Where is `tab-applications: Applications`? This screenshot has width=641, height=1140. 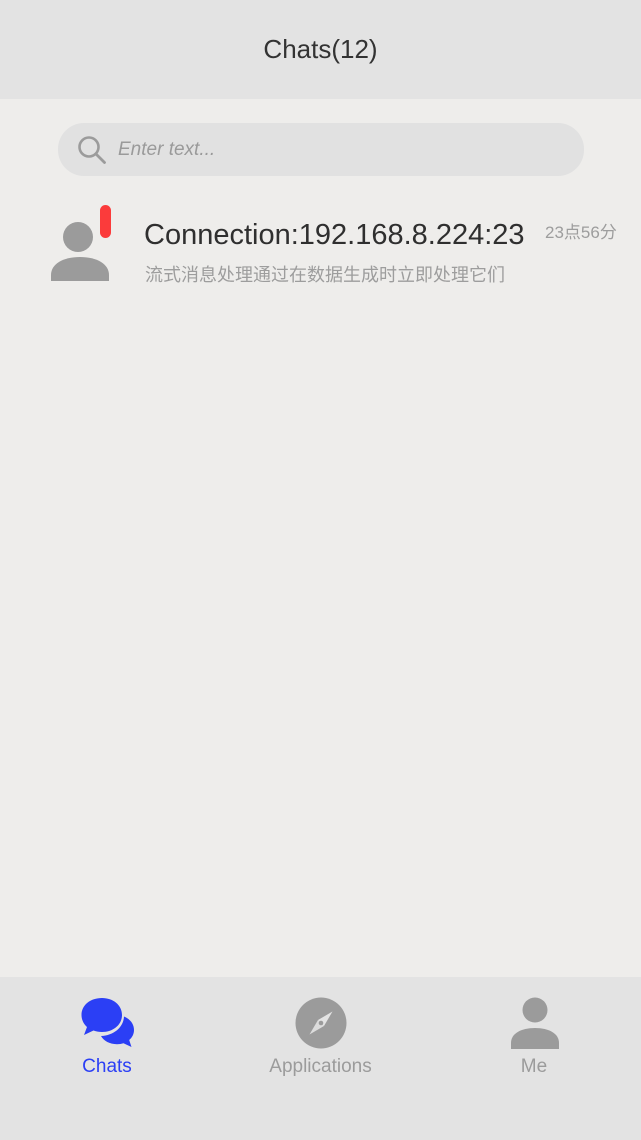
tab-applications: Applications is located at coordinates (320, 1058).